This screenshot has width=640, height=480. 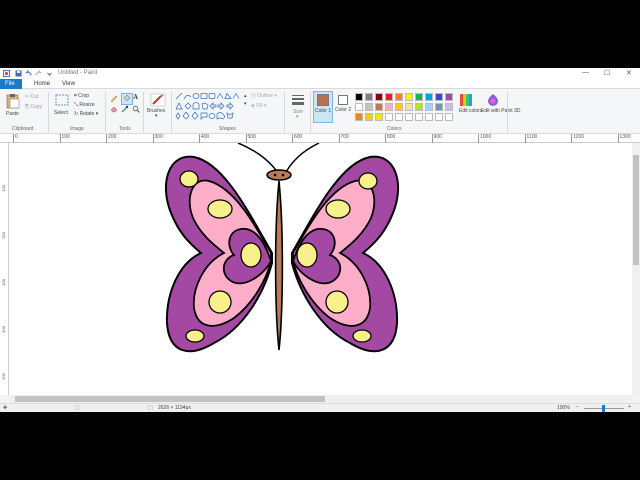 I want to click on zoom-in-button: +, so click(x=629, y=407).